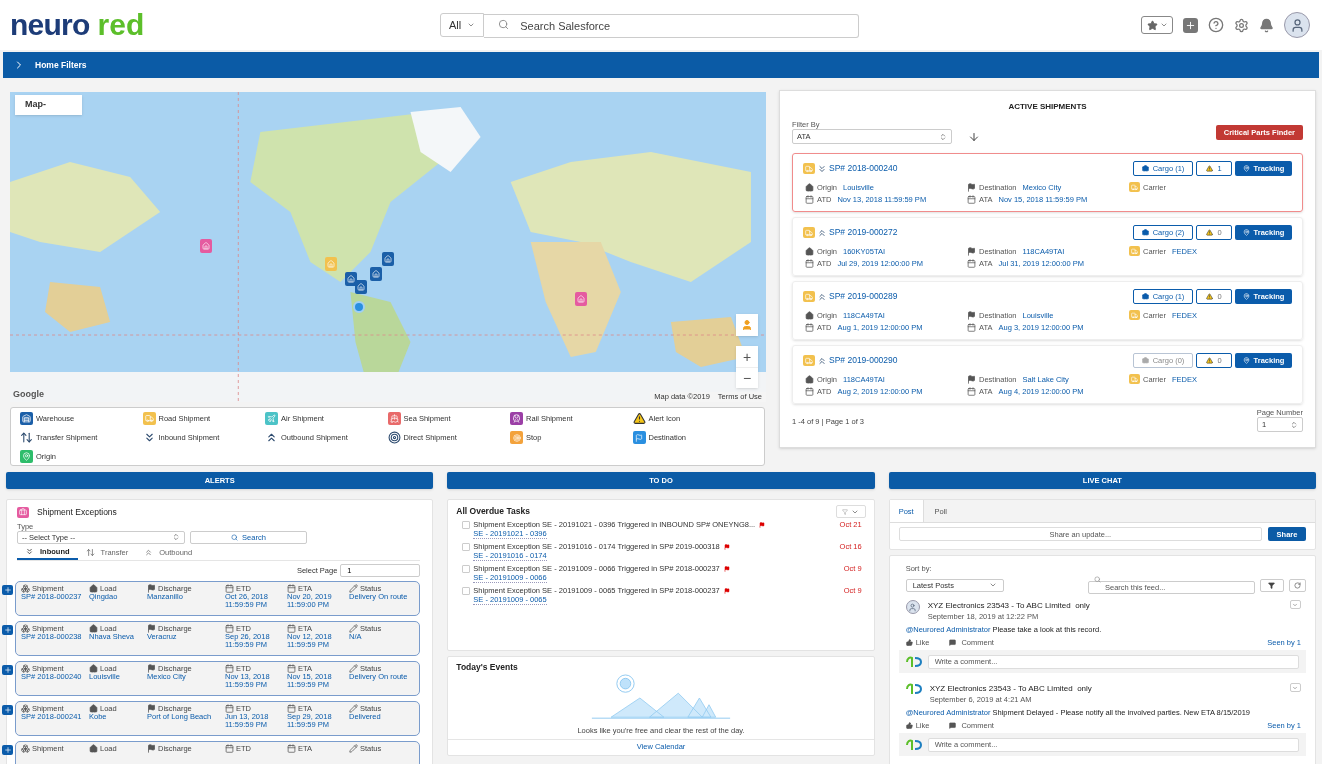  Describe the element at coordinates (1010, 689) in the screenshot. I see `post-author: XYZ Electronics 23543 - To ABC Limited only` at that location.